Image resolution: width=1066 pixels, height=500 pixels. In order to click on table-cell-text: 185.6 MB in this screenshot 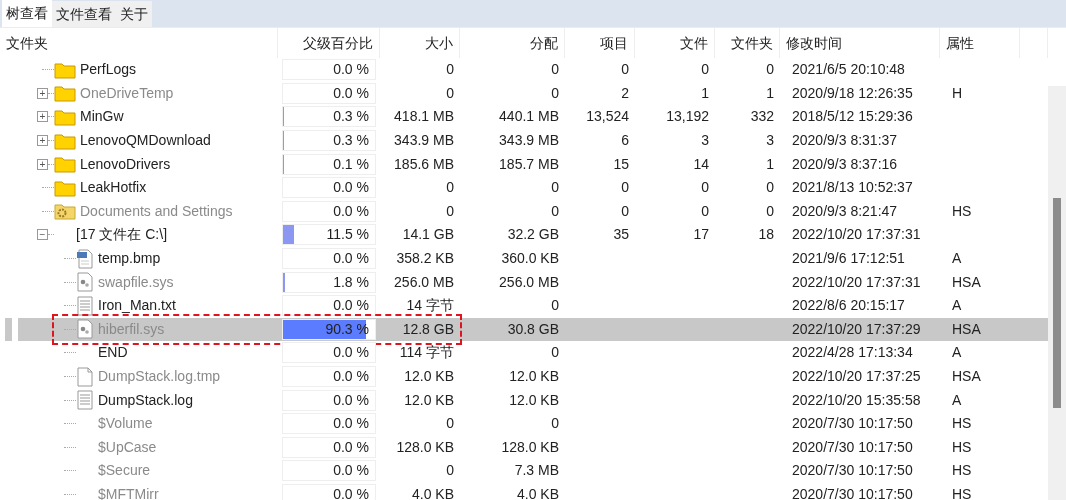, I will do `click(424, 164)`.